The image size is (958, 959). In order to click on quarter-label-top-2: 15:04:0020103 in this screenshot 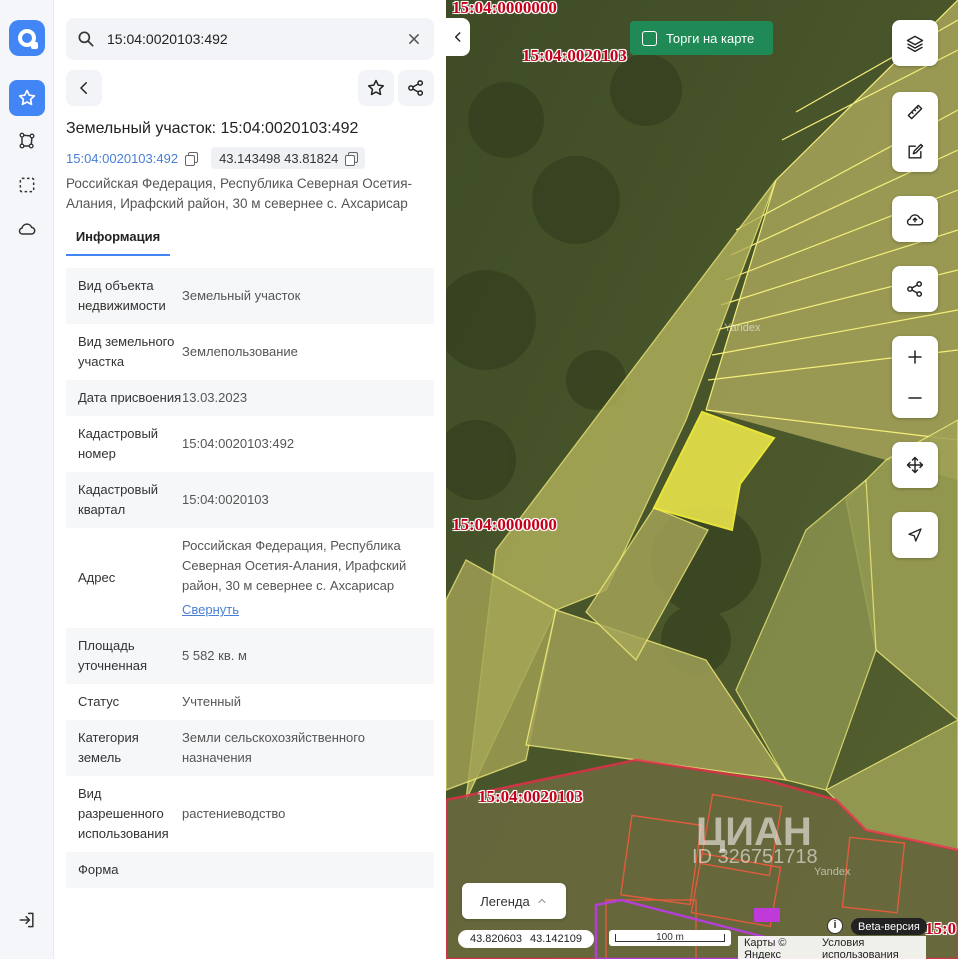, I will do `click(574, 55)`.